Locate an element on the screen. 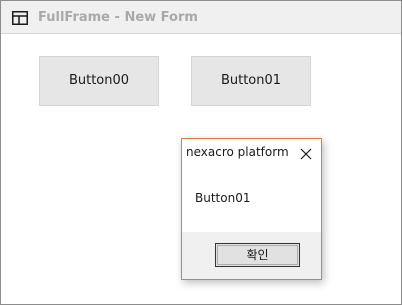 The width and height of the screenshot is (402, 305). button01: Button01 is located at coordinates (251, 81).